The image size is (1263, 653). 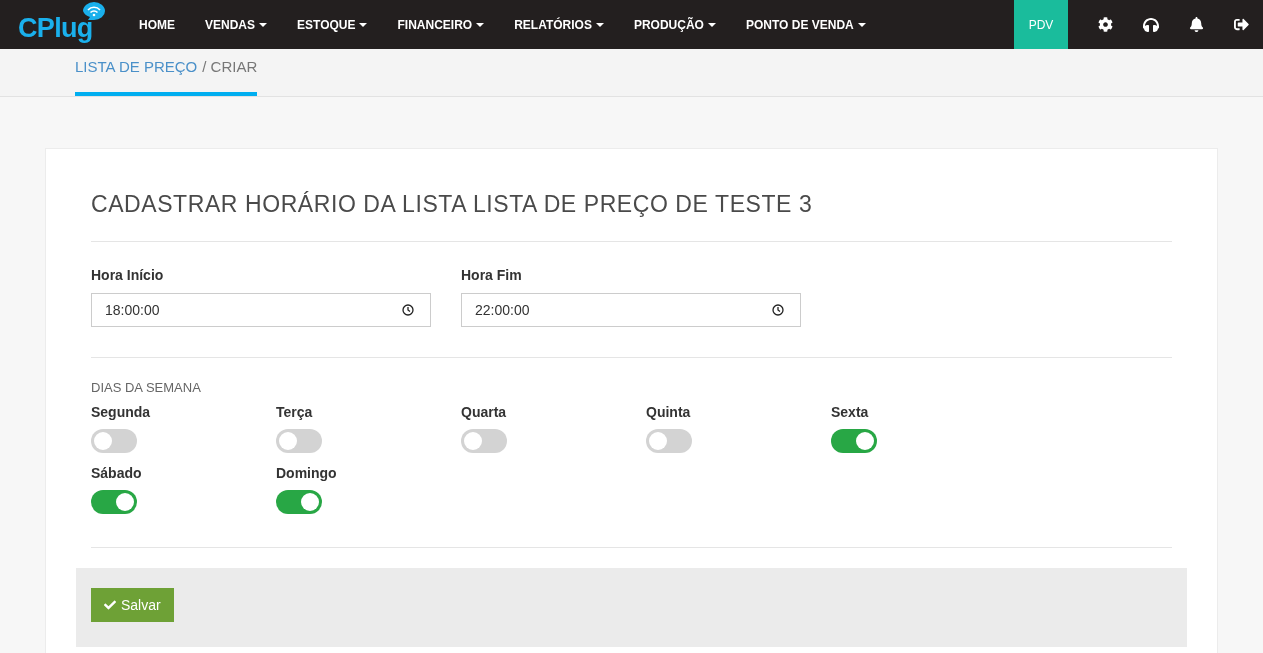 What do you see at coordinates (230, 66) in the screenshot?
I see `breadcrumb-current: / CRIAR` at bounding box center [230, 66].